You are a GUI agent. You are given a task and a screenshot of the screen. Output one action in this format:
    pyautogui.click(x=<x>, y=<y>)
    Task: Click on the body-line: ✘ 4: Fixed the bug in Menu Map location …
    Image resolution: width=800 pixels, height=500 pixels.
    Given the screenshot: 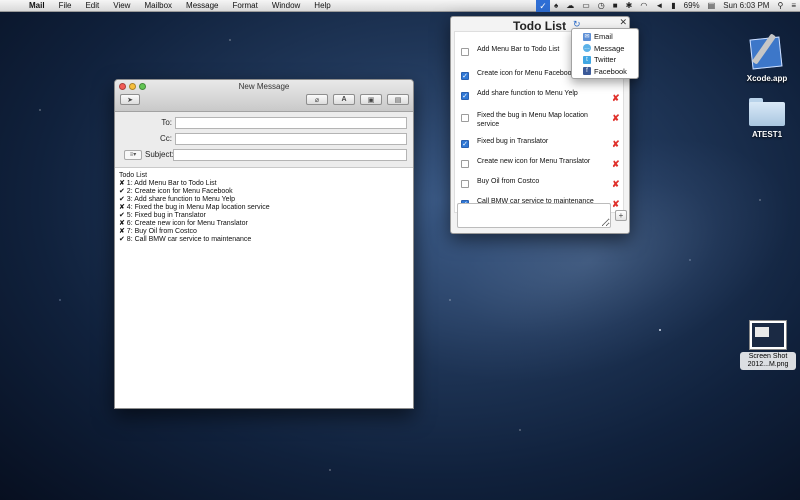 What is the action you would take?
    pyautogui.click(x=194, y=207)
    